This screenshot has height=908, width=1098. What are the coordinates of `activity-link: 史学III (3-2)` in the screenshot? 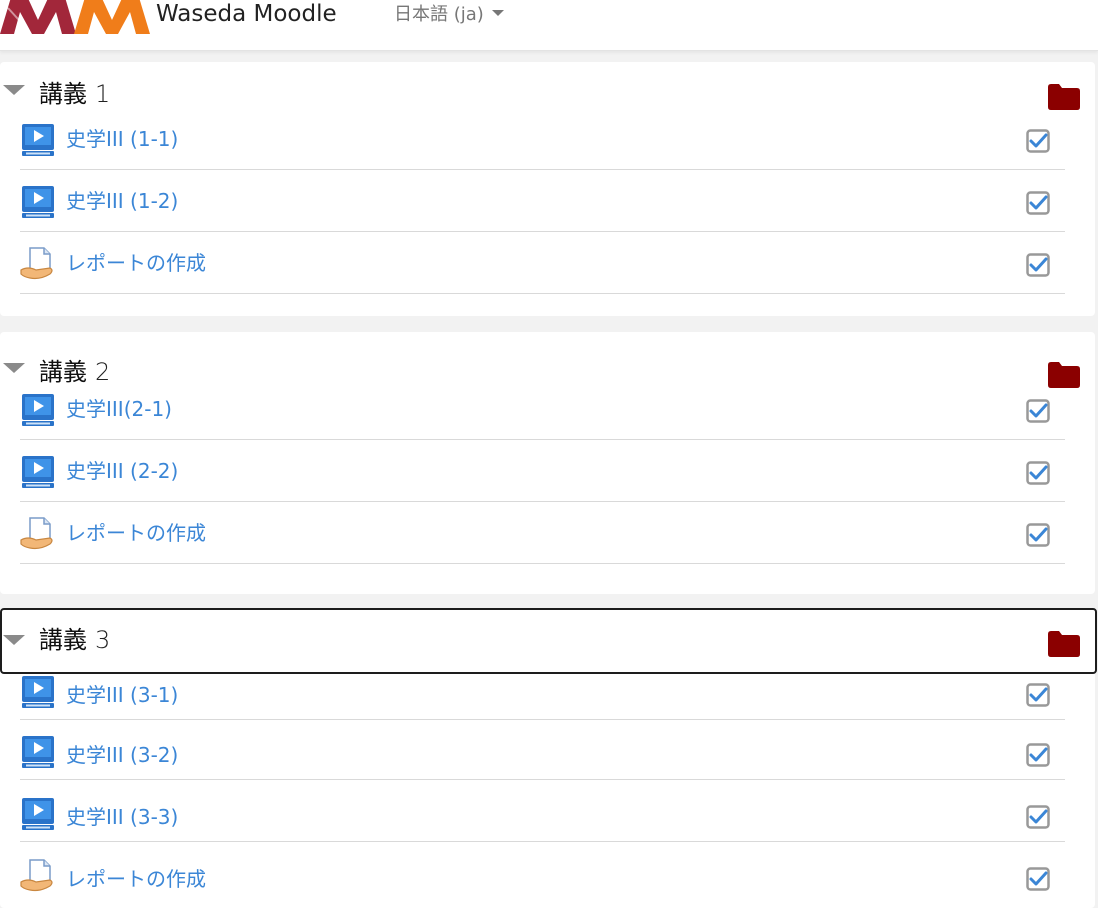 It's located at (122, 755).